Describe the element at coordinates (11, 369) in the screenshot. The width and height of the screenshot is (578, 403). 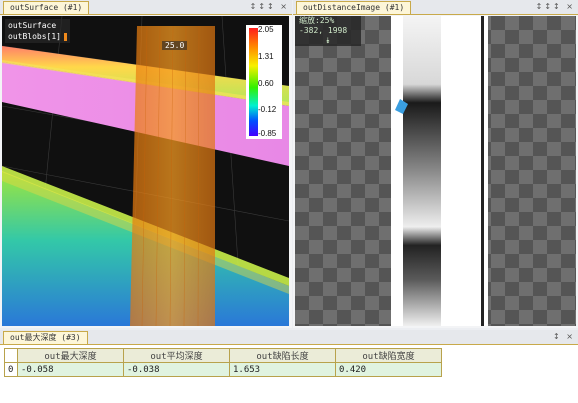
I see `row-index: 0` at that location.